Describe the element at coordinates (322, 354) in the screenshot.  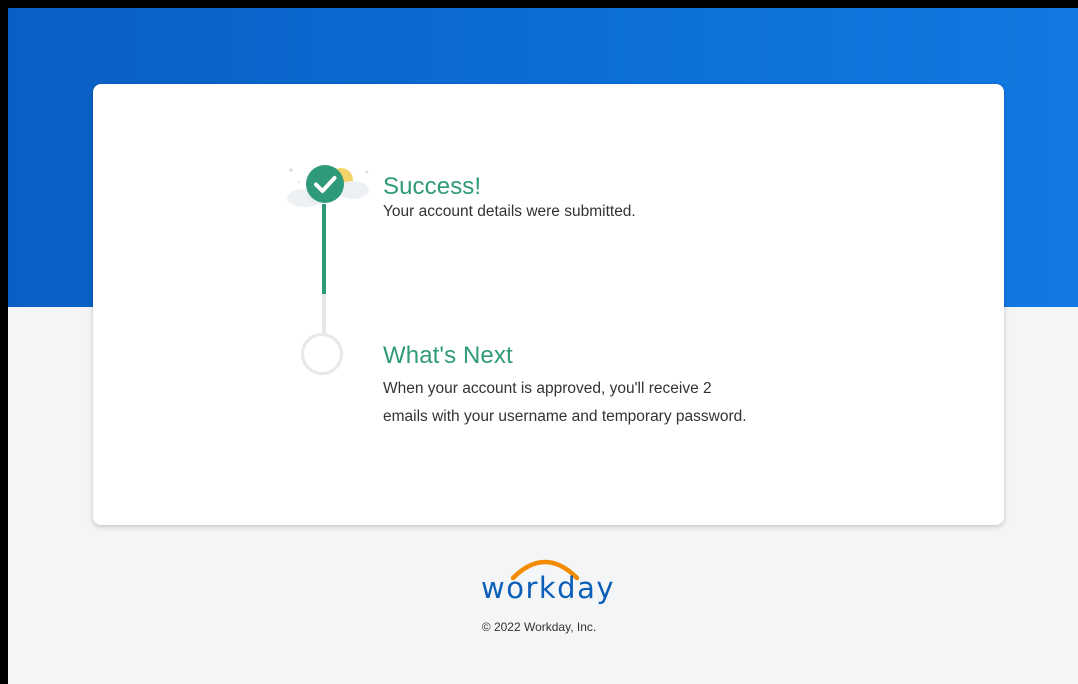
I see `empty-step-circle-icon` at that location.